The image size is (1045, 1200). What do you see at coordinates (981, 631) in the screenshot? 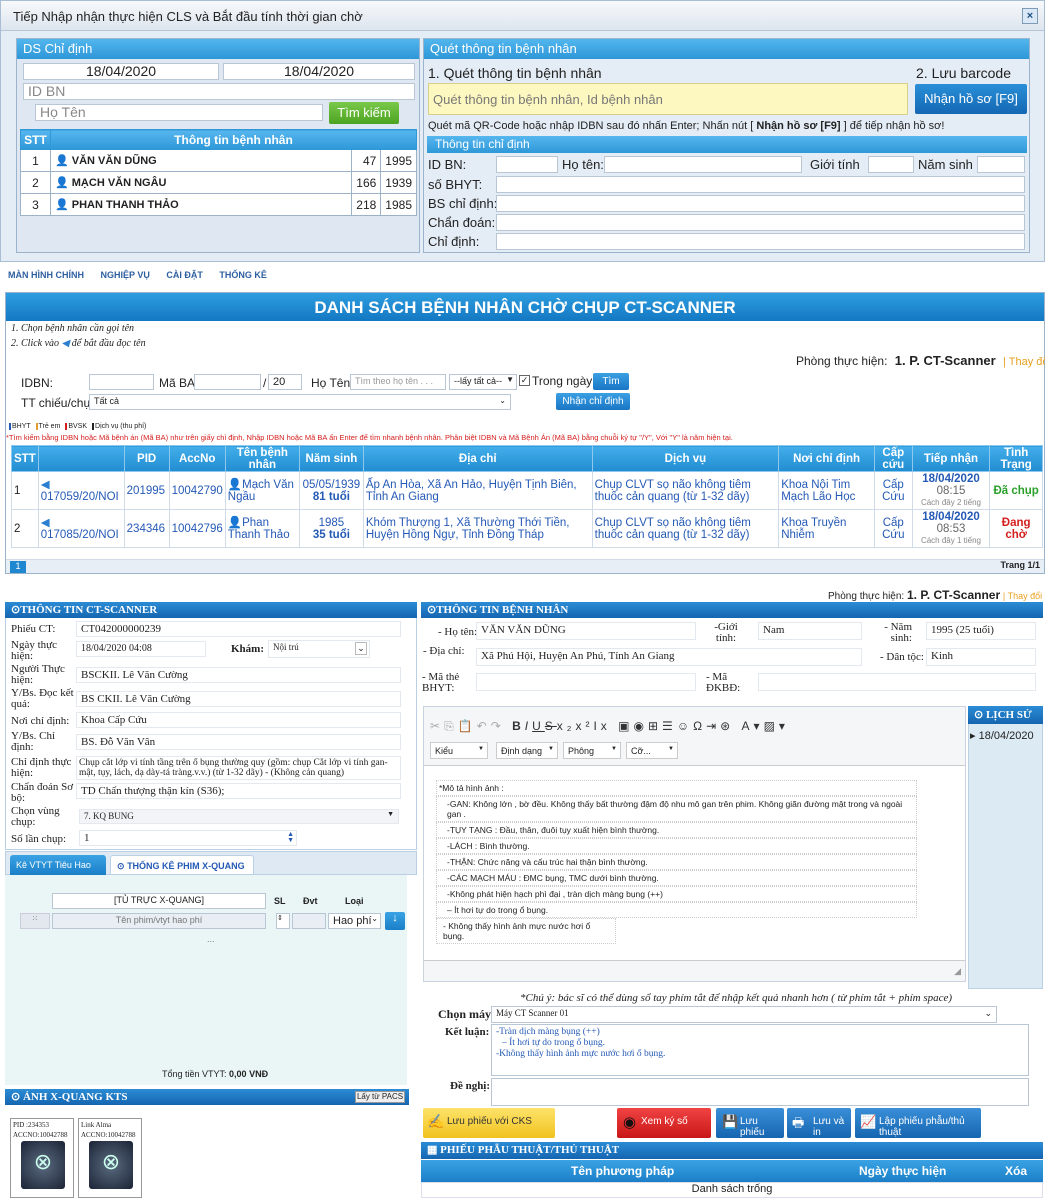
I see `bn-namsinh-value: 1995 (25 tuổi)` at bounding box center [981, 631].